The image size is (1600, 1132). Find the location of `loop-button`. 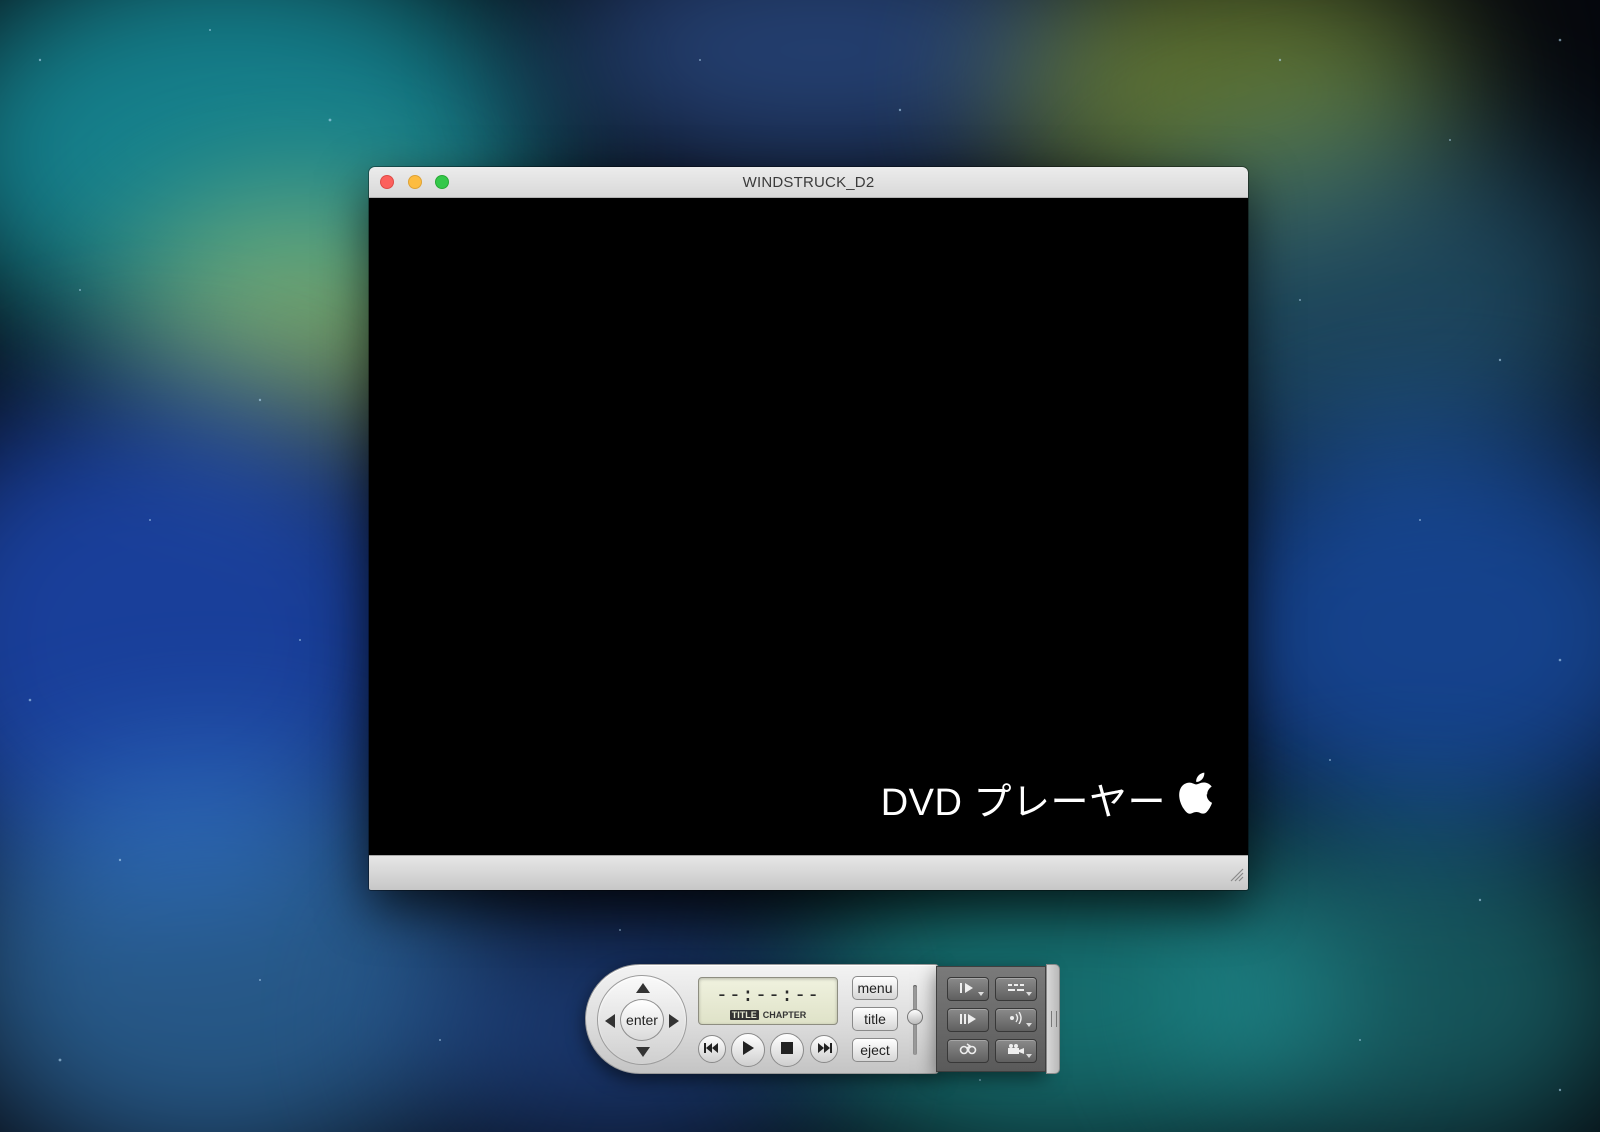

loop-button is located at coordinates (968, 1051).